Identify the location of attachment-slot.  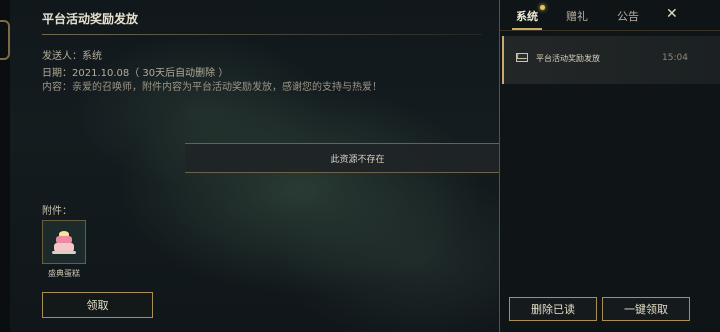
(64, 242).